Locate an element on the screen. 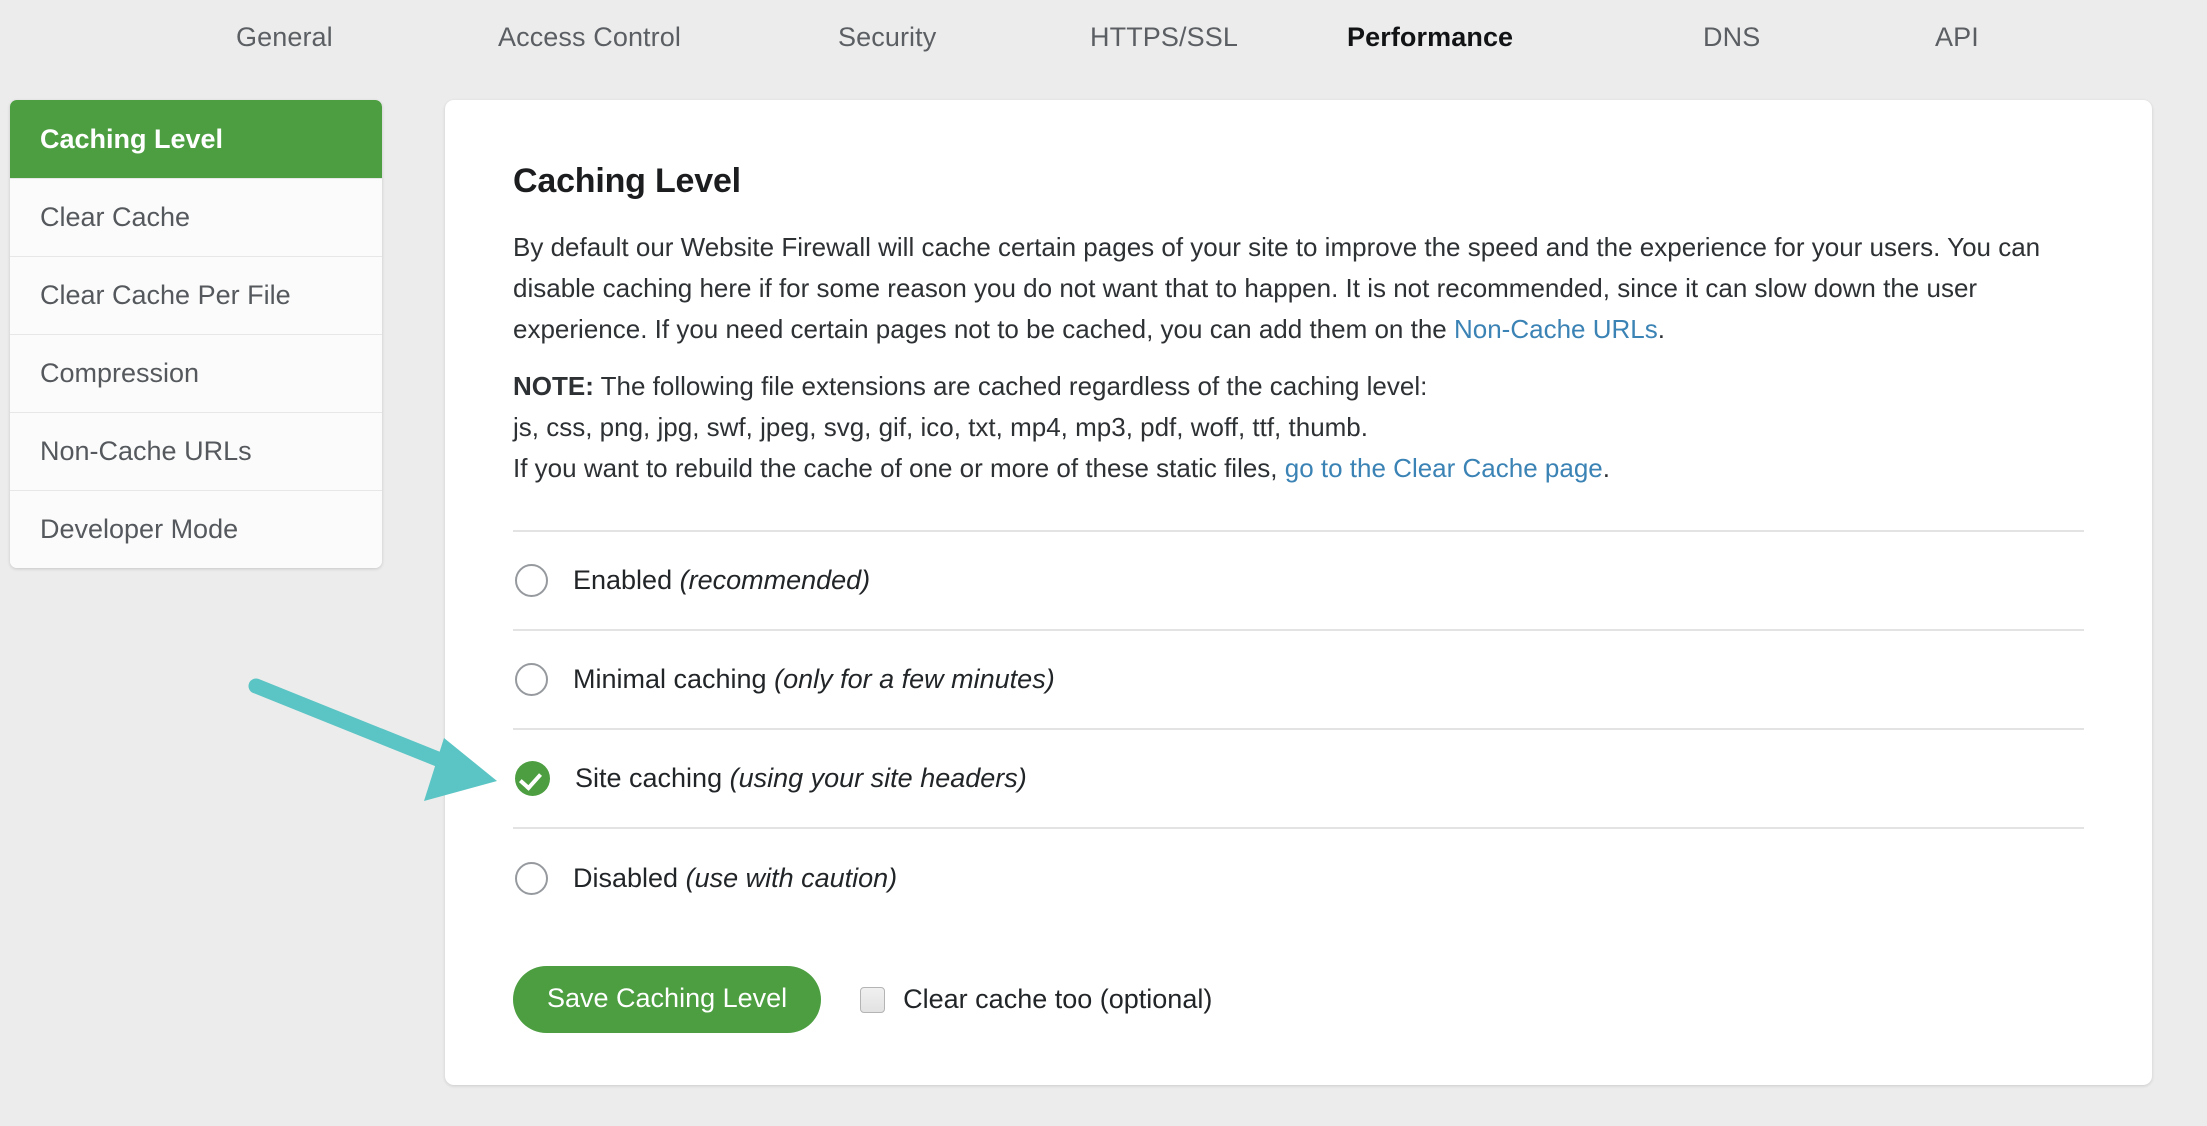  option-hint-text: (use with caution) is located at coordinates (791, 878).